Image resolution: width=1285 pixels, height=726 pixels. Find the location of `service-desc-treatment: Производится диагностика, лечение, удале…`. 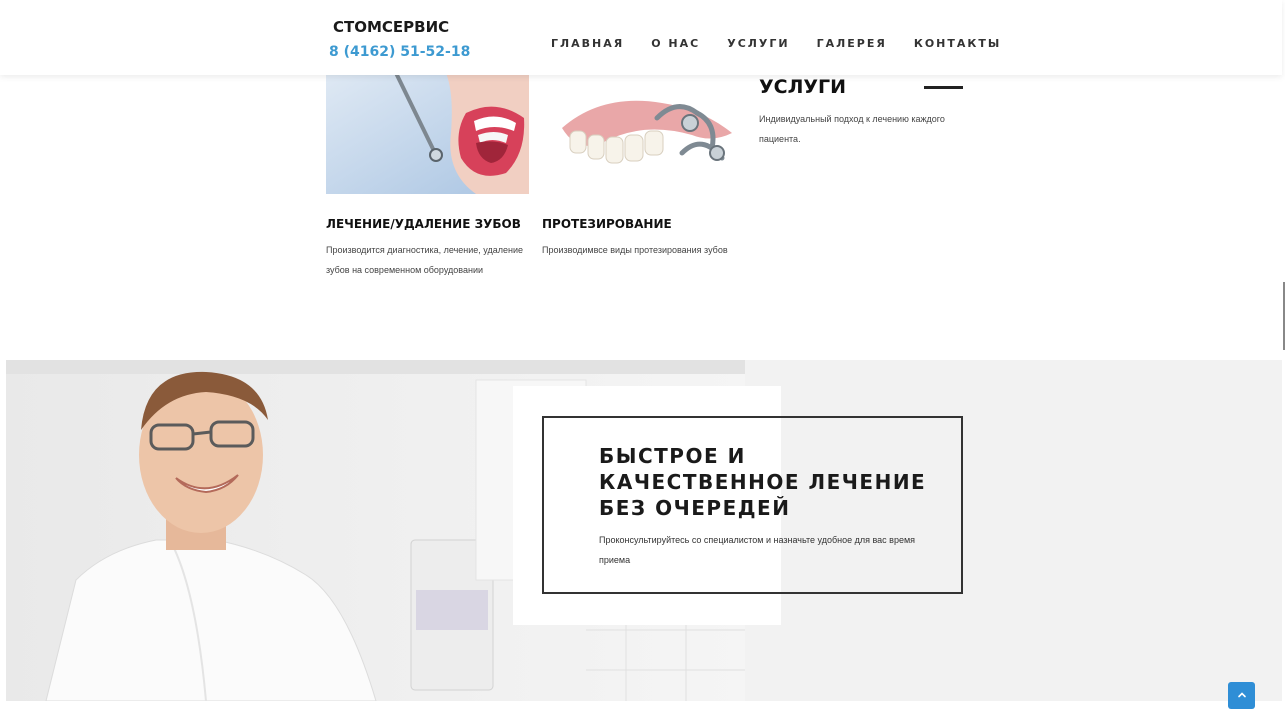

service-desc-treatment: Производится диагностика, лечение, удале… is located at coordinates (425, 260).